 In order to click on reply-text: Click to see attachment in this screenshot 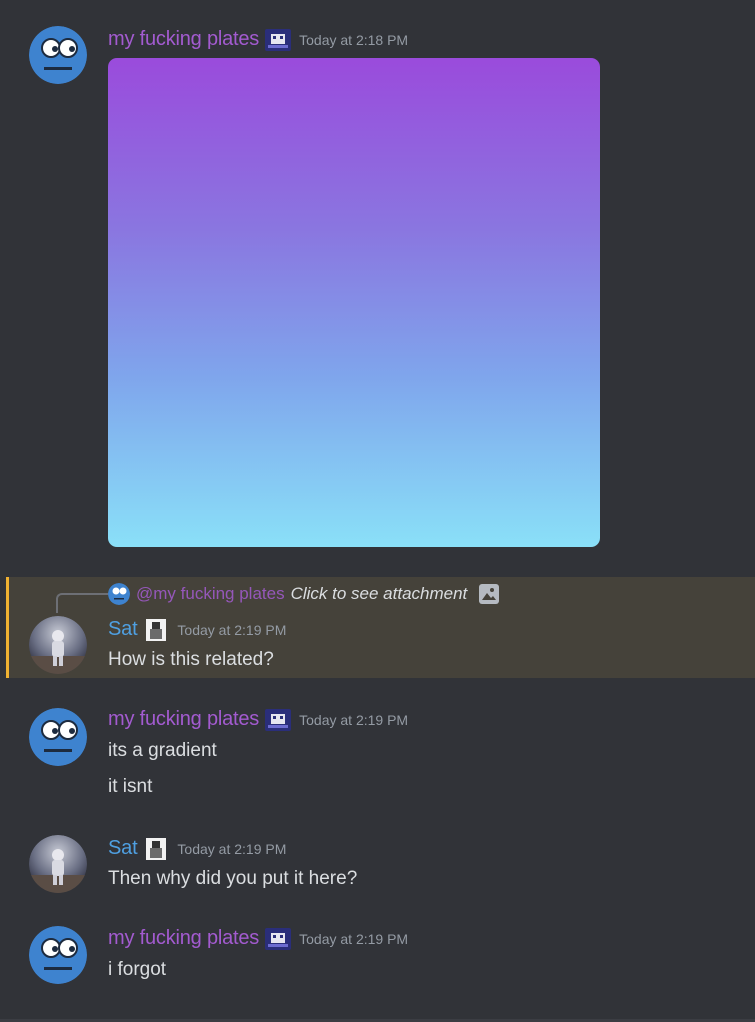, I will do `click(379, 594)`.